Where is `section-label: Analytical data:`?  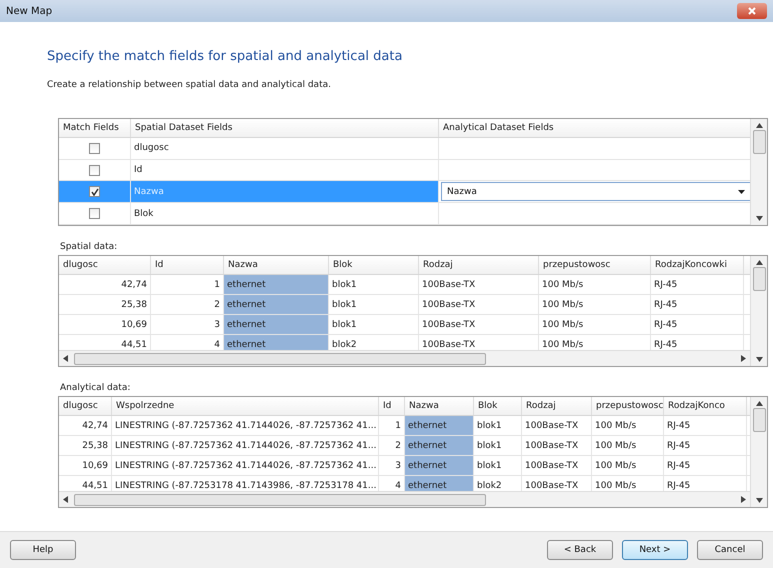
section-label: Analytical data: is located at coordinates (96, 388).